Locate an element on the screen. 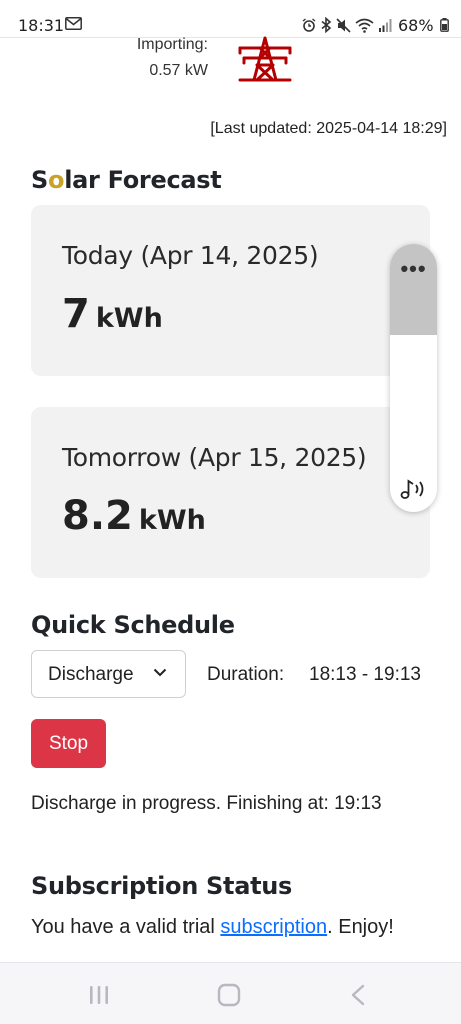 The height and width of the screenshot is (1024, 461). status-bar: 18:31 68% is located at coordinates (230, 19).